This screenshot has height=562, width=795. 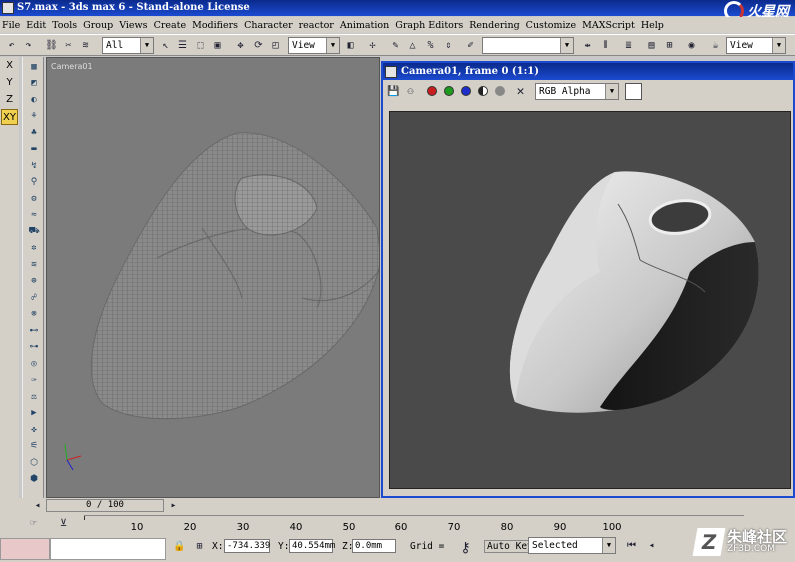 What do you see at coordinates (179, 546) in the screenshot?
I see `lock-selection-icon: 🔒` at bounding box center [179, 546].